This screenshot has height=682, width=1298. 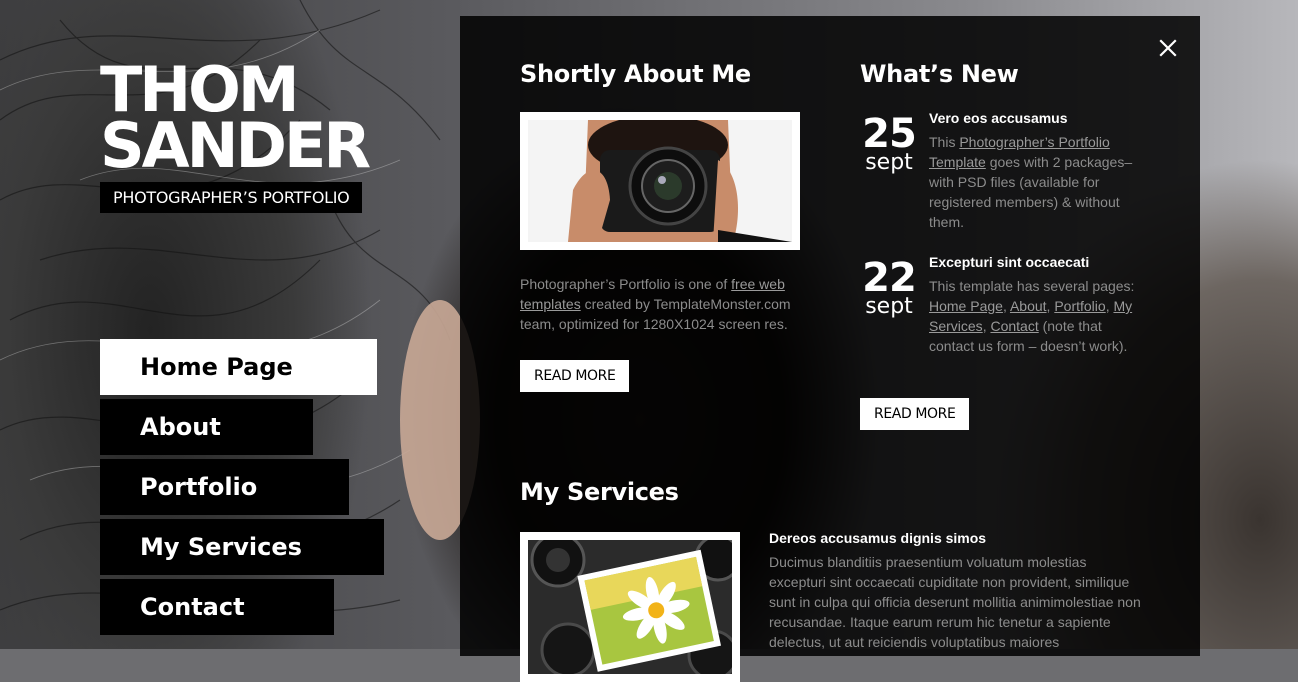 I want to click on nav-item-about: About, so click(x=206, y=427).